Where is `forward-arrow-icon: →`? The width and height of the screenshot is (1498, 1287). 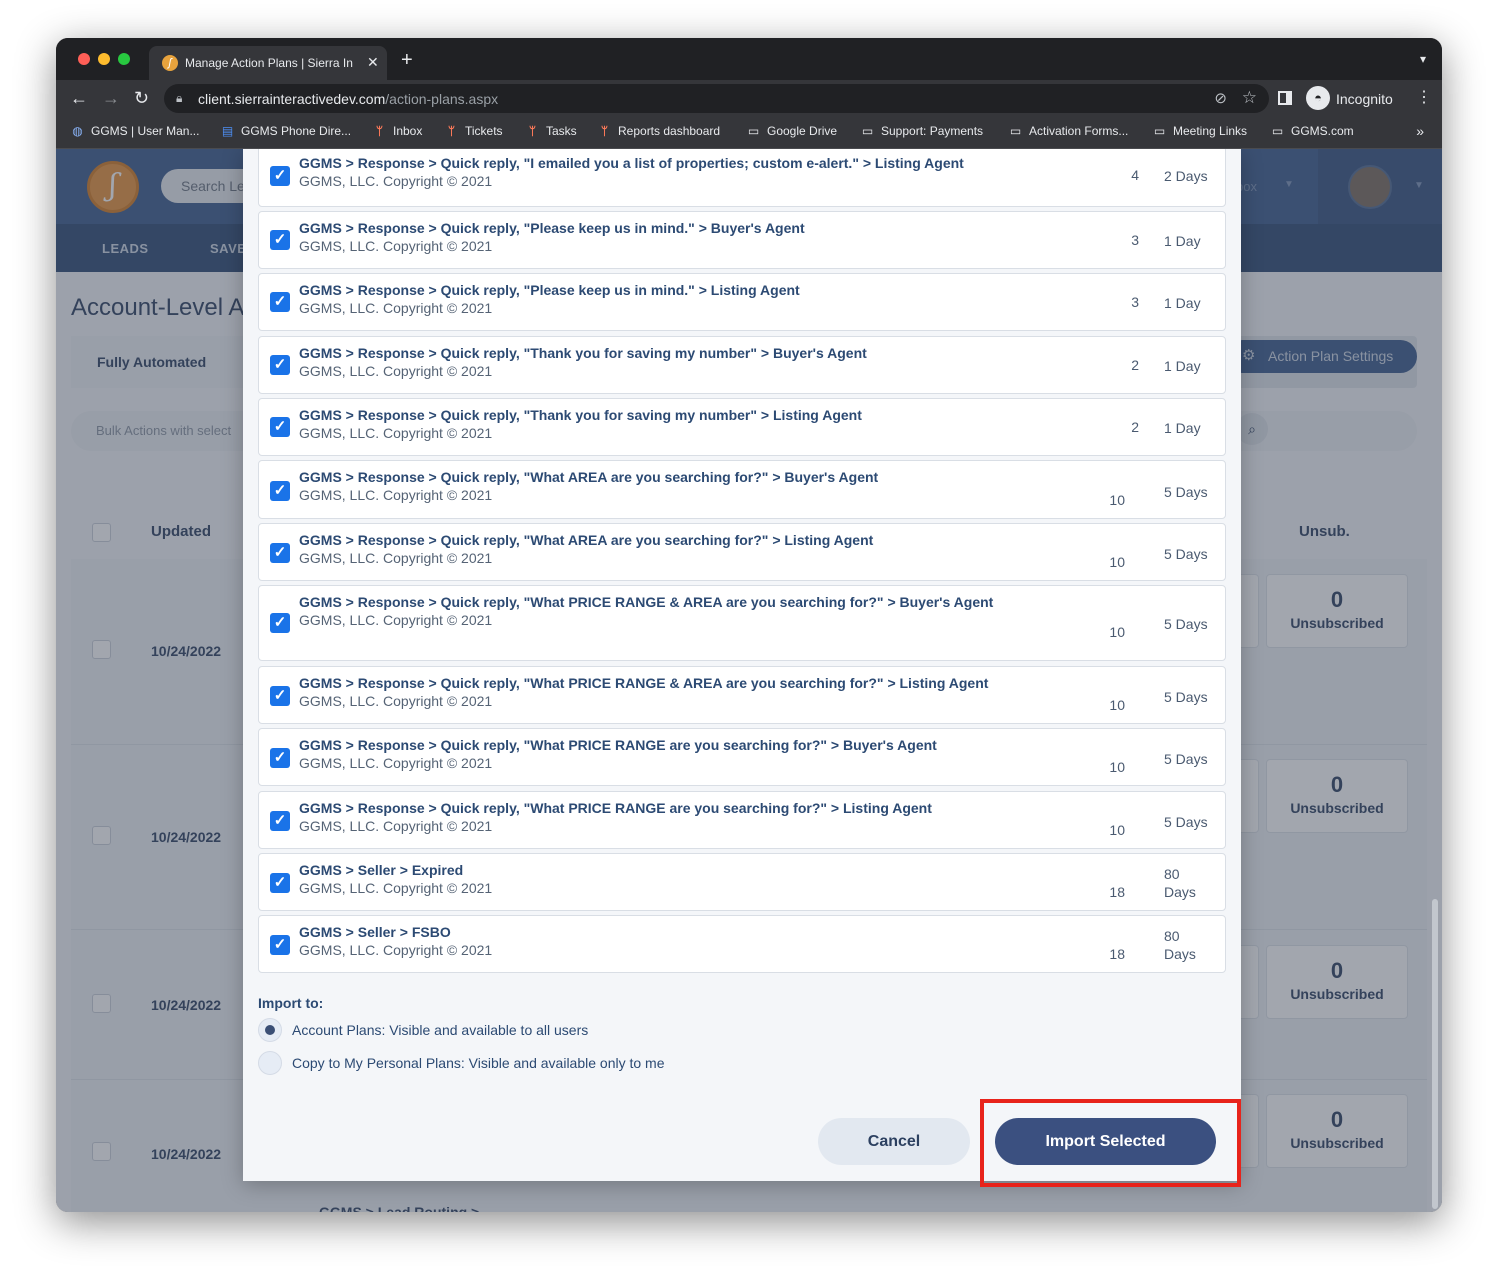 forward-arrow-icon: → is located at coordinates (111, 98).